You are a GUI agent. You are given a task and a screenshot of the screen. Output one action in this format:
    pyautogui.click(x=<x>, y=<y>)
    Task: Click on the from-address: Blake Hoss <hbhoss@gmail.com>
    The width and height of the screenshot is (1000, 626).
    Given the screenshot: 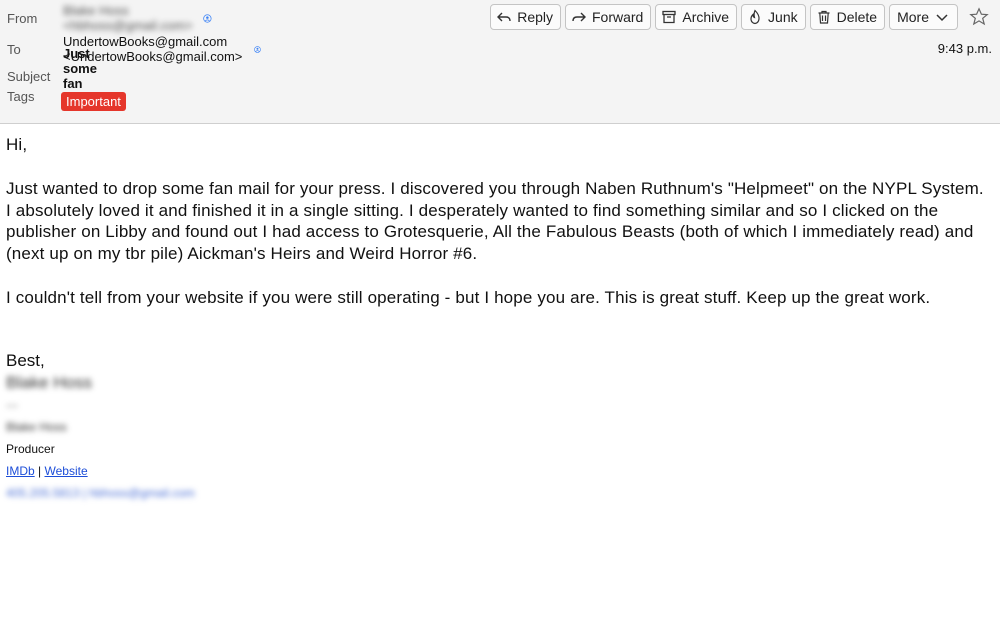 What is the action you would take?
    pyautogui.click(x=130, y=18)
    